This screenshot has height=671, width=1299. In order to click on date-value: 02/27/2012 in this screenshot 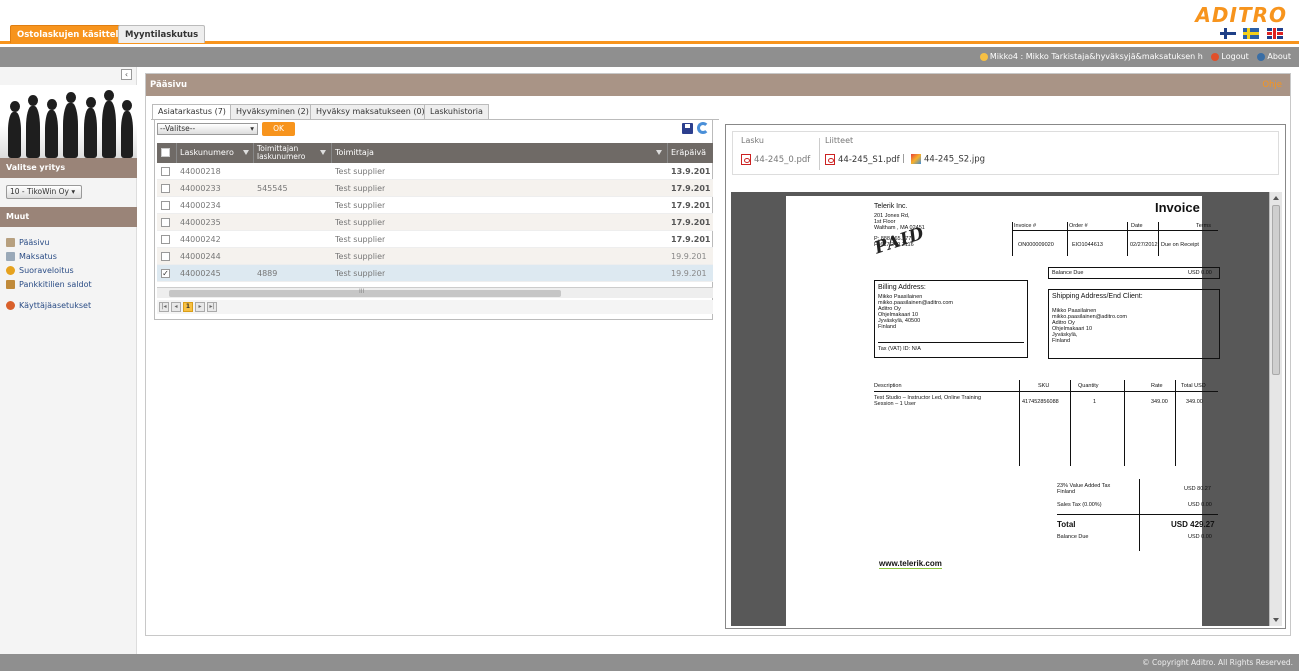, I will do `click(1144, 245)`.